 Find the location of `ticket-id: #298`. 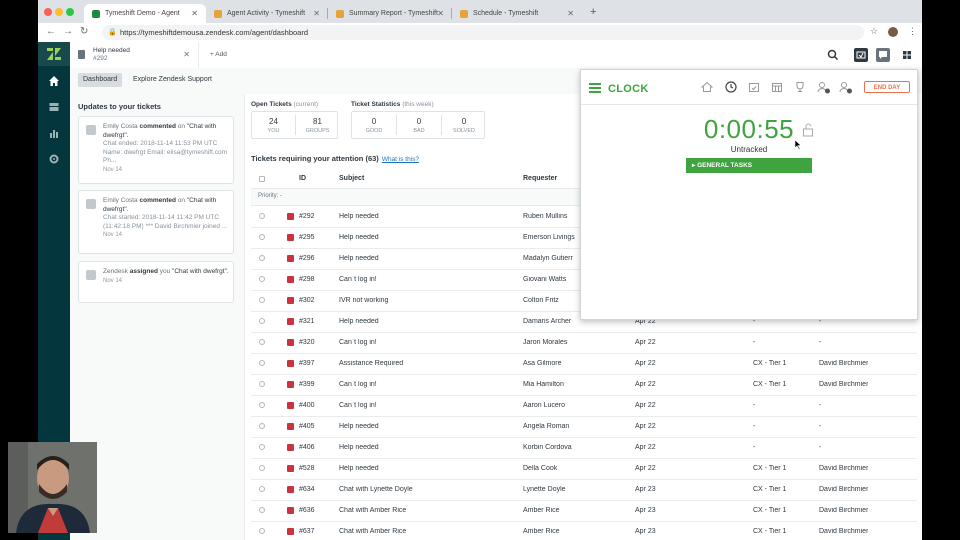

ticket-id: #298 is located at coordinates (307, 279).